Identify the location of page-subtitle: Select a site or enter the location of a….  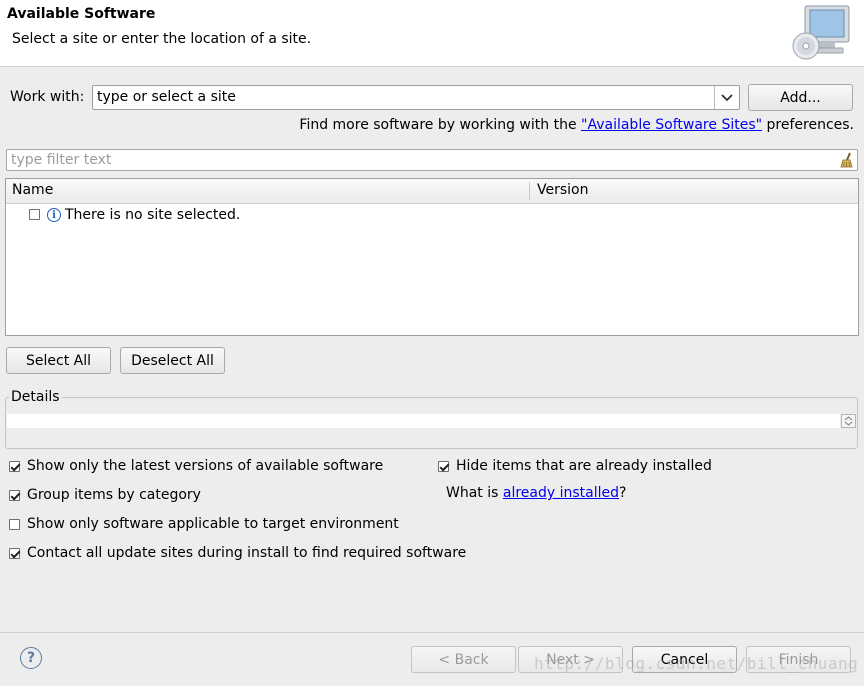
(162, 39).